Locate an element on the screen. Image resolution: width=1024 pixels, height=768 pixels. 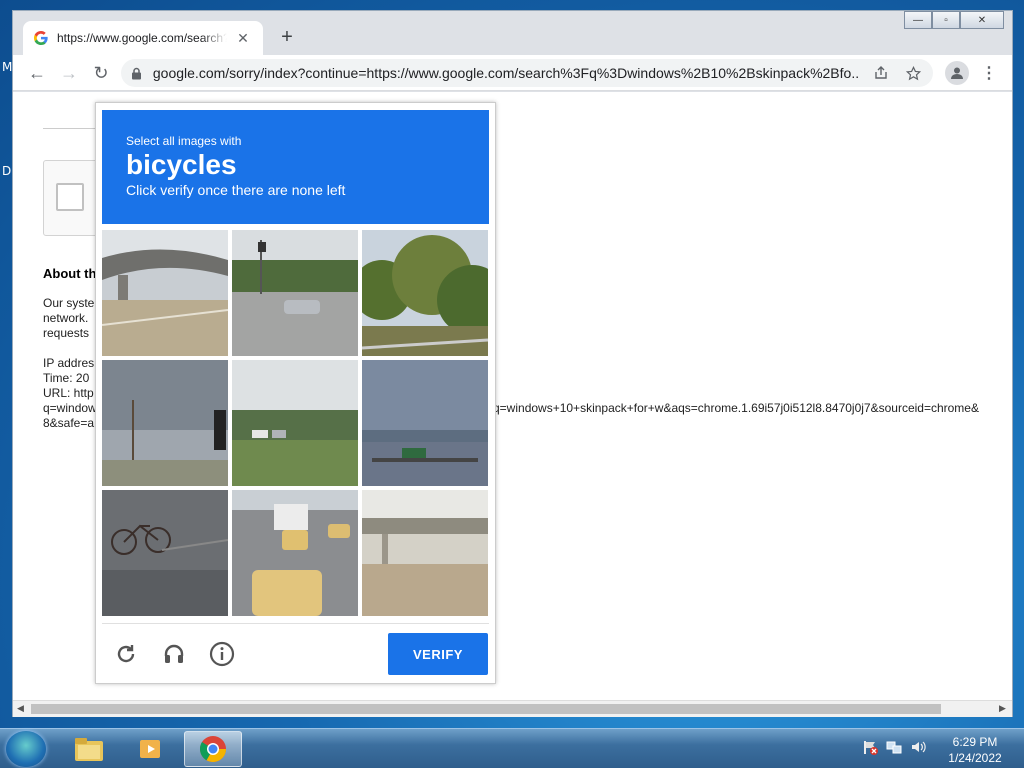
bookmark-star-icon is located at coordinates (913, 73).